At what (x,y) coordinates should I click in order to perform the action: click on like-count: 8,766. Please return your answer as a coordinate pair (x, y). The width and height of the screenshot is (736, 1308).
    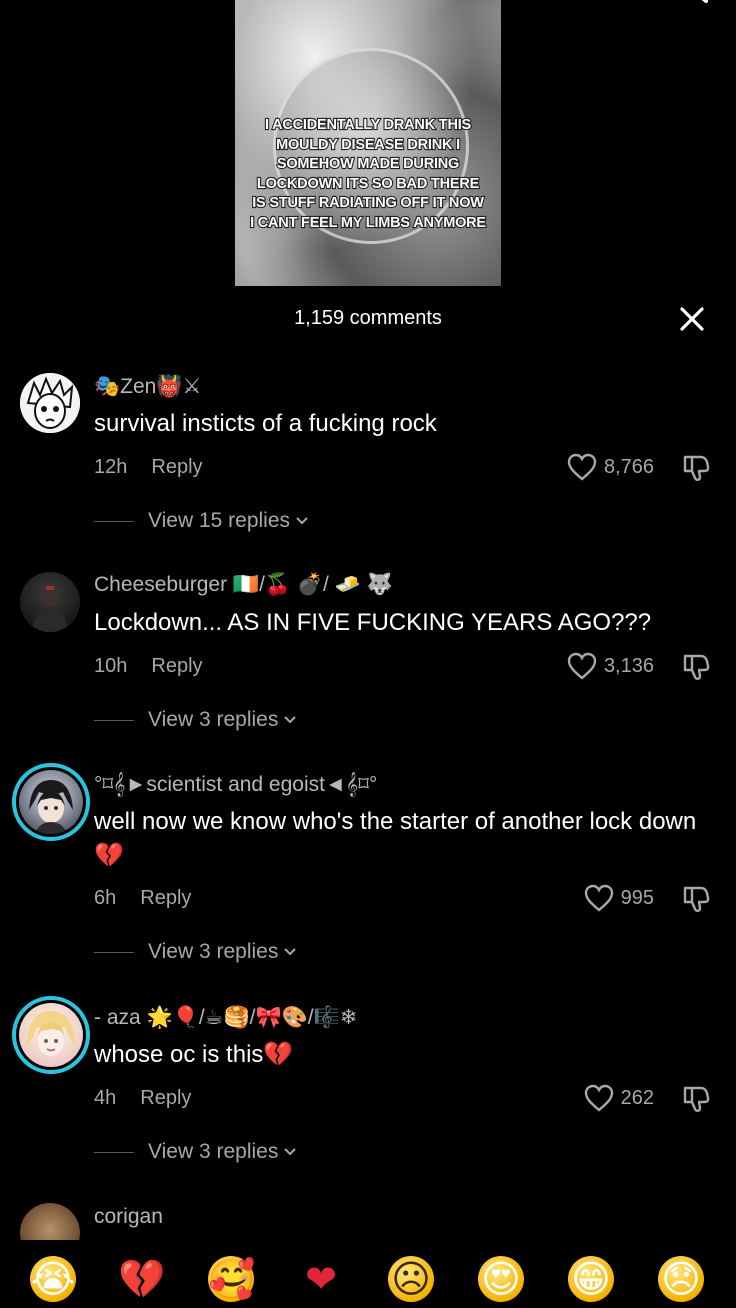
    Looking at the image, I should click on (628, 466).